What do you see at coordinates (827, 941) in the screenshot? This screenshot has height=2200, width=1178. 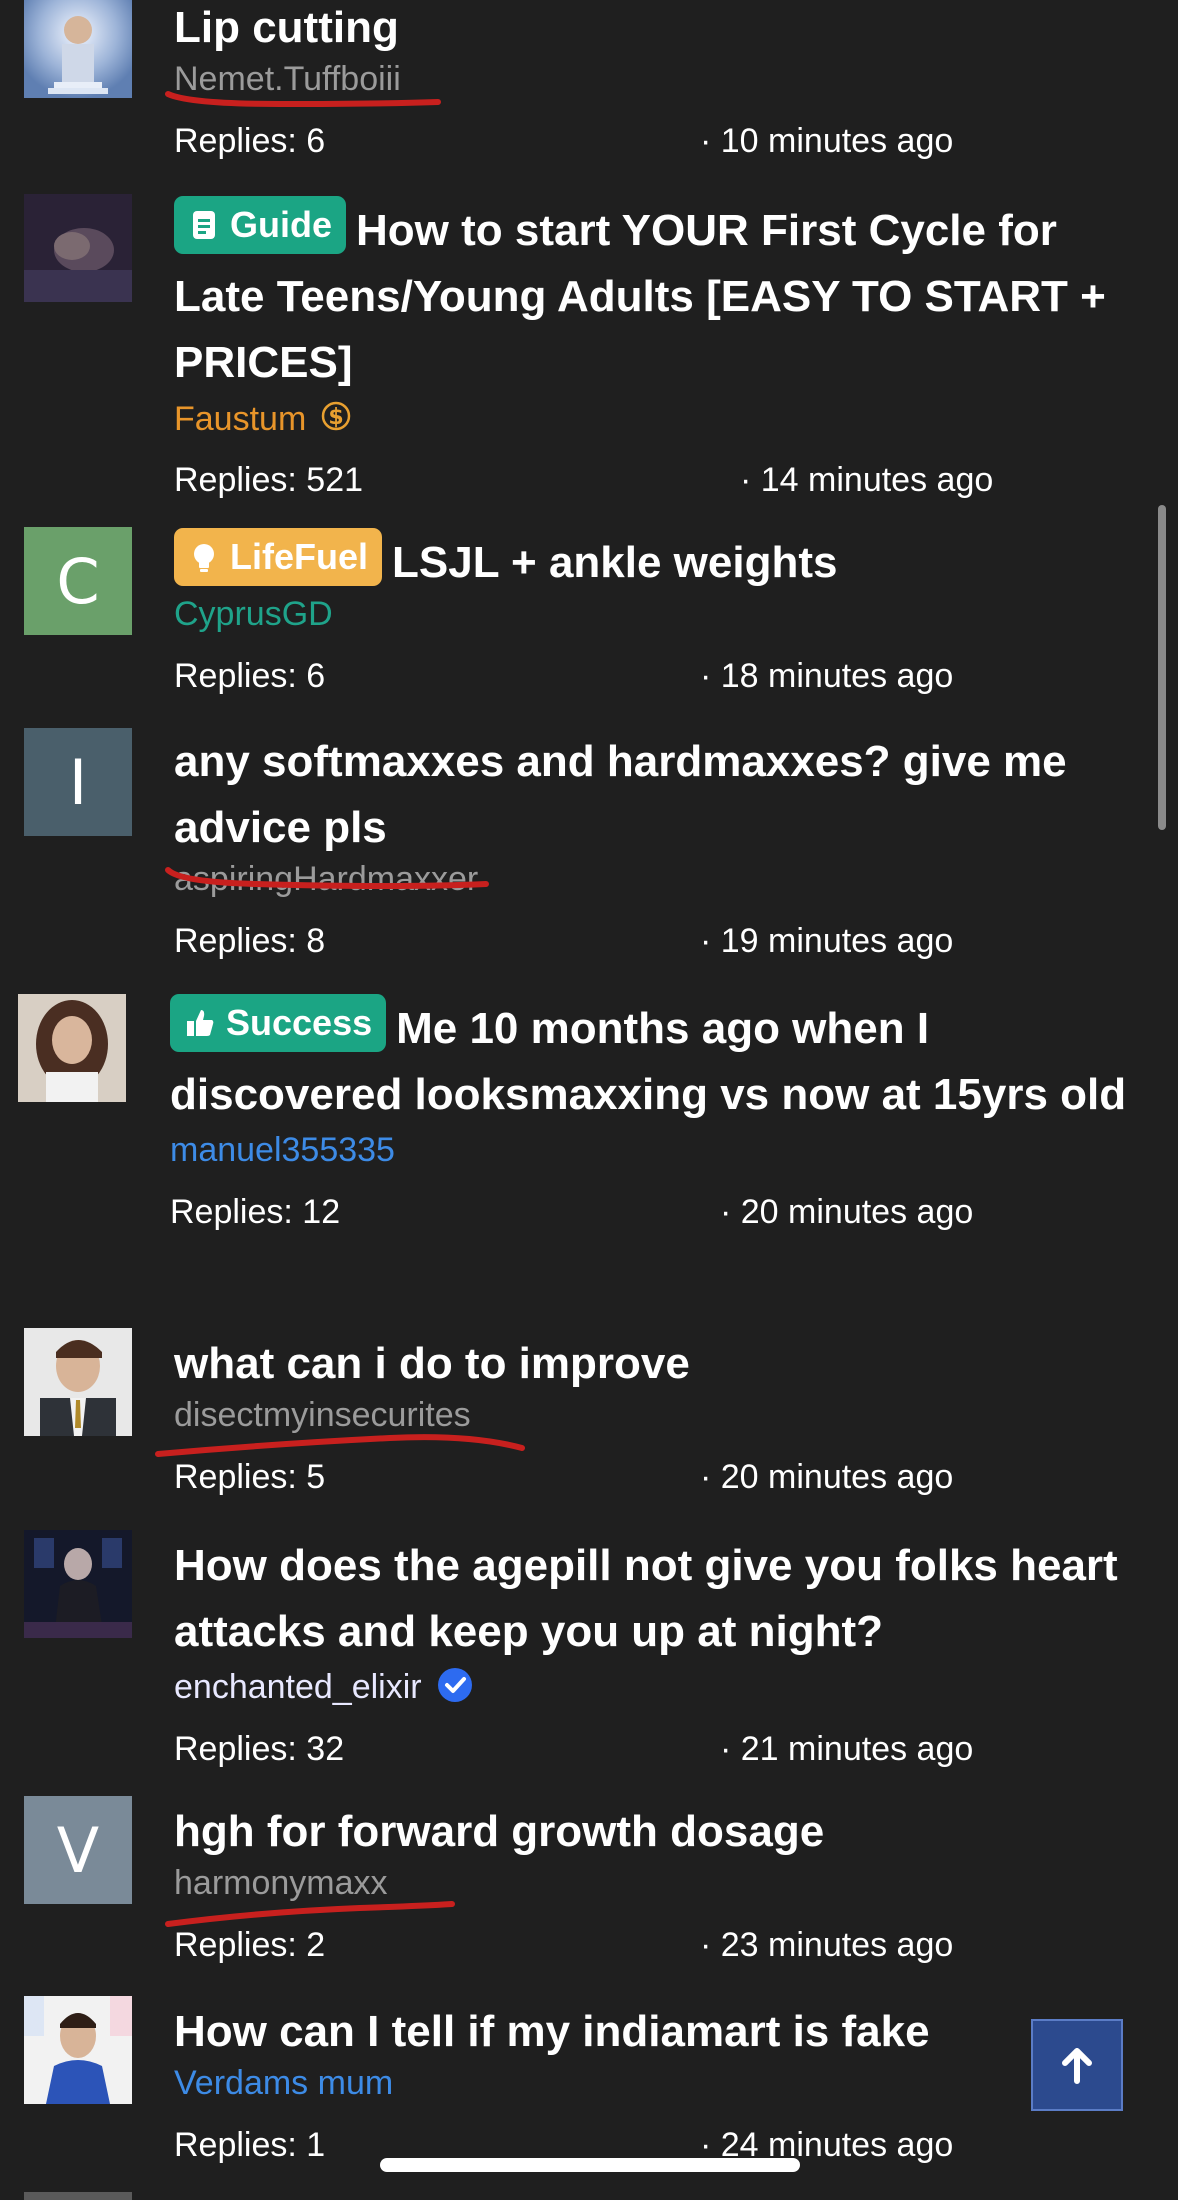 I see `timestamp: · 19 minutes ago` at bounding box center [827, 941].